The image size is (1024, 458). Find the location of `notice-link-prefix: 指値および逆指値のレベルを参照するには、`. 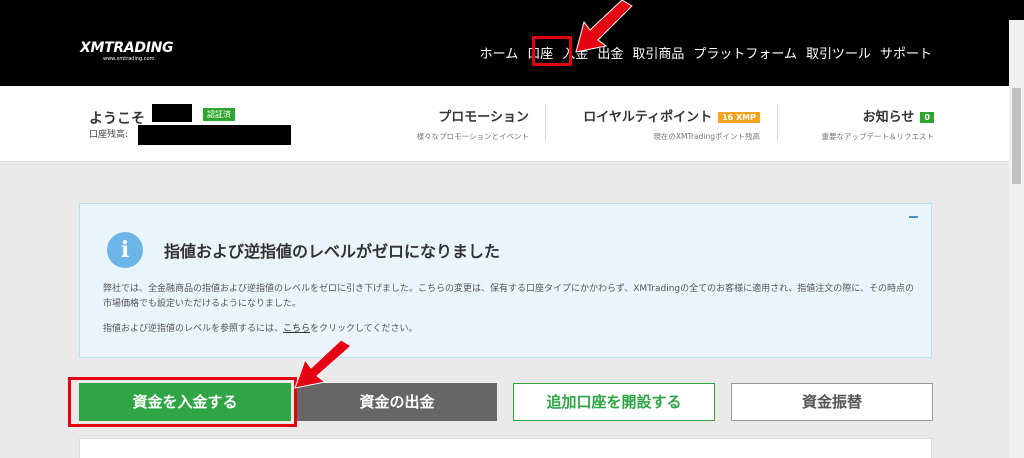

notice-link-prefix: 指値および逆指値のレベルを参照するには、 is located at coordinates (193, 329).